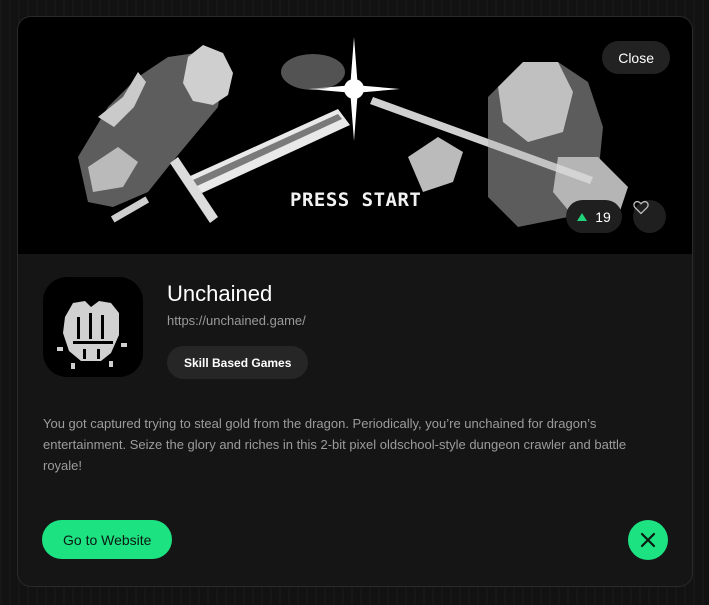 This screenshot has width=709, height=605. Describe the element at coordinates (594, 216) in the screenshot. I see `upvote-button: 19` at that location.